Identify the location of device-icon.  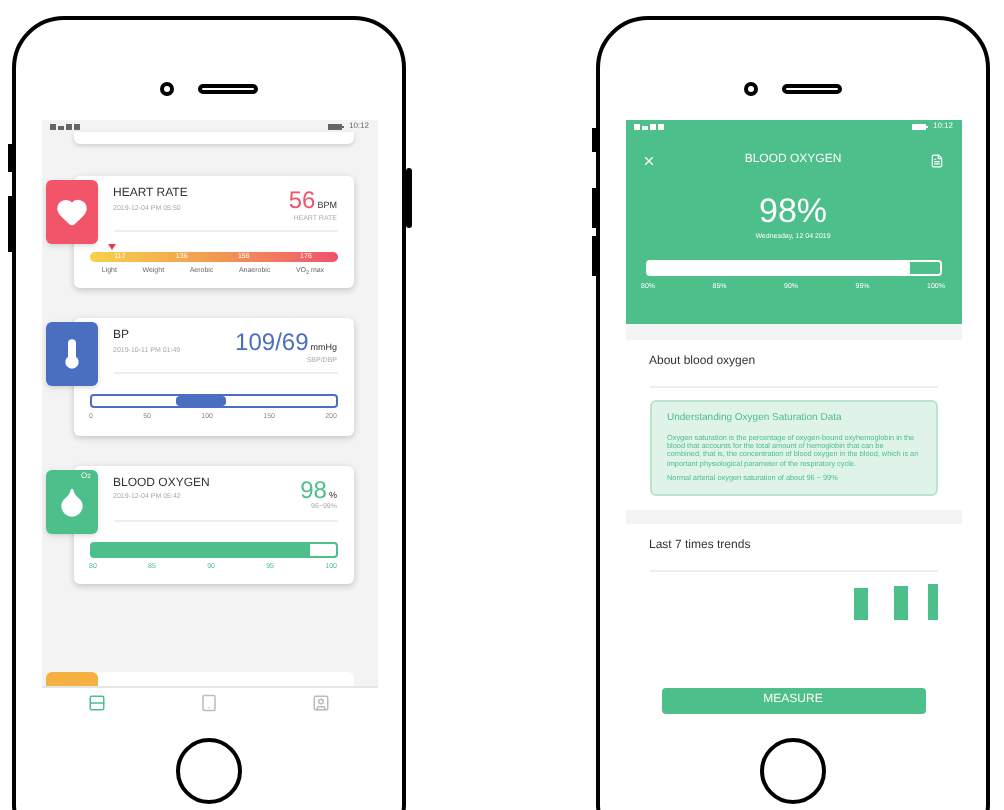
(209, 702).